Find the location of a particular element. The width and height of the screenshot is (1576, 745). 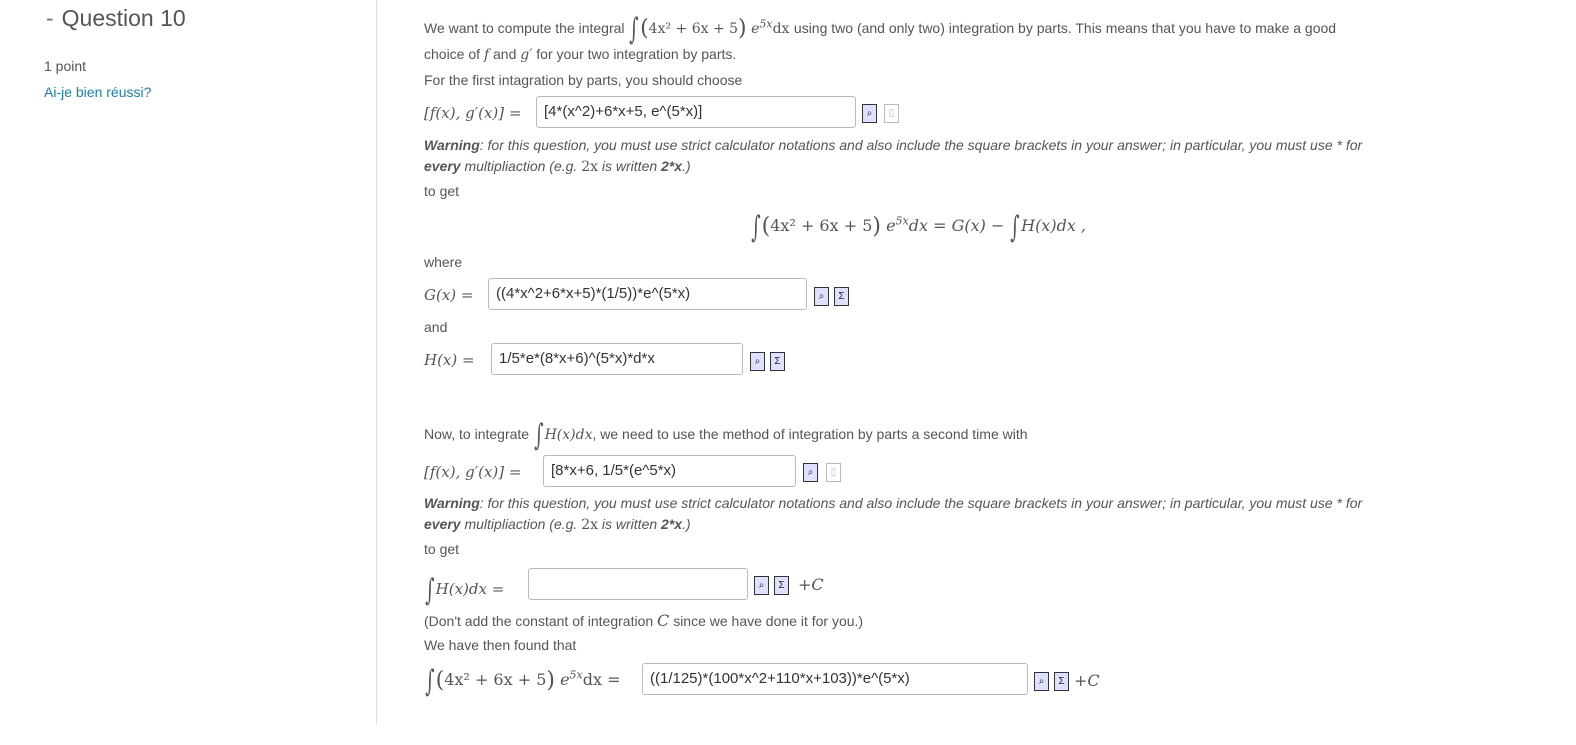

display-rhs2: H(x)dx , is located at coordinates (1054, 225).